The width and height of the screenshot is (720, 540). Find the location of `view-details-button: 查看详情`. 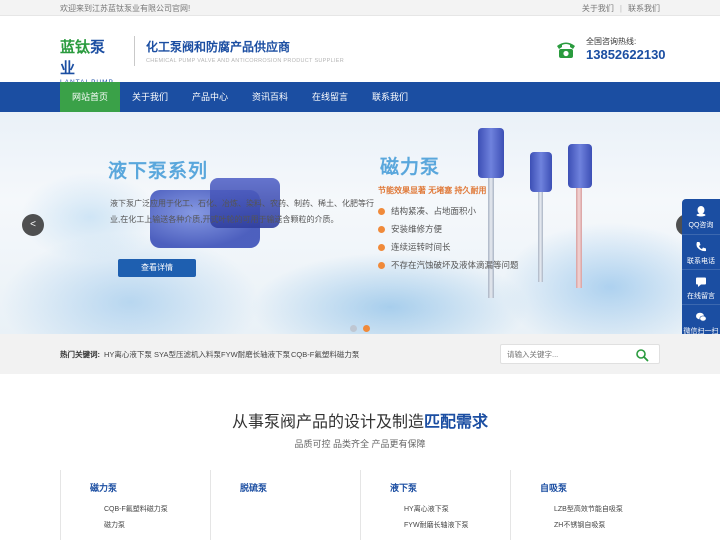

view-details-button: 查看详情 is located at coordinates (157, 268).